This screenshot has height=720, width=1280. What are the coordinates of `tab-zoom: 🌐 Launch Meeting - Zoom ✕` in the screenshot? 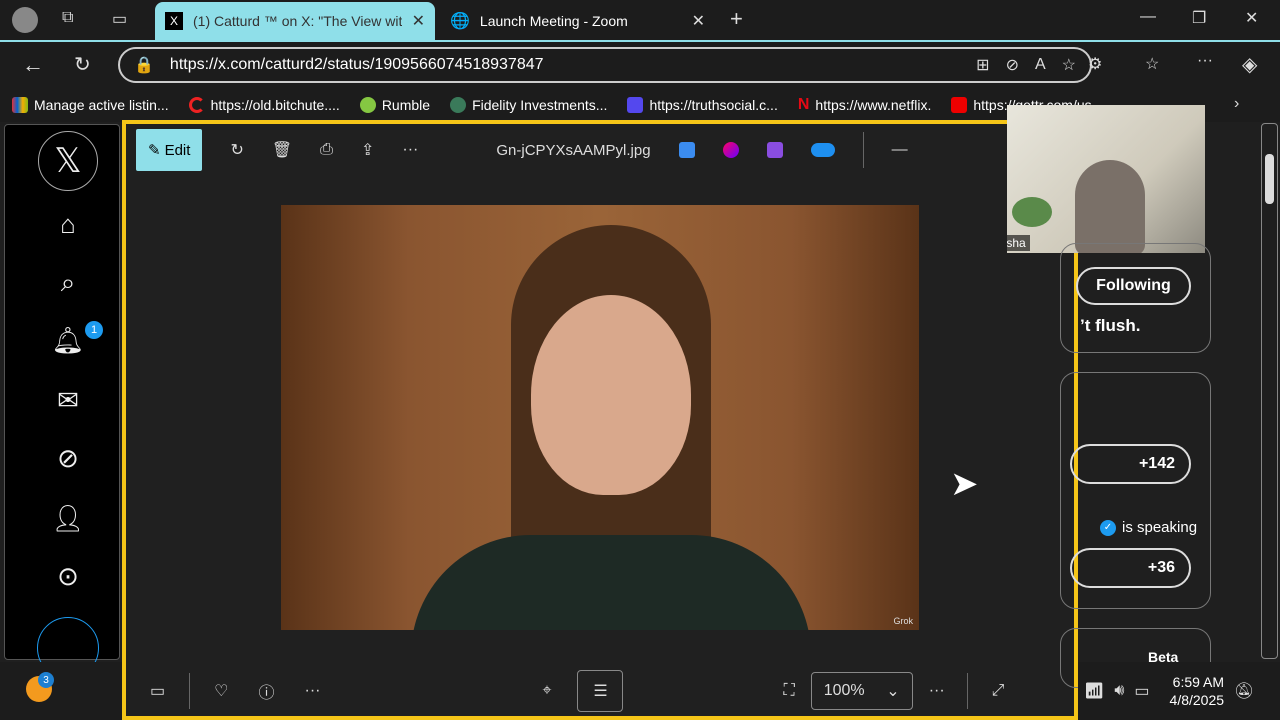 It's located at (577, 21).